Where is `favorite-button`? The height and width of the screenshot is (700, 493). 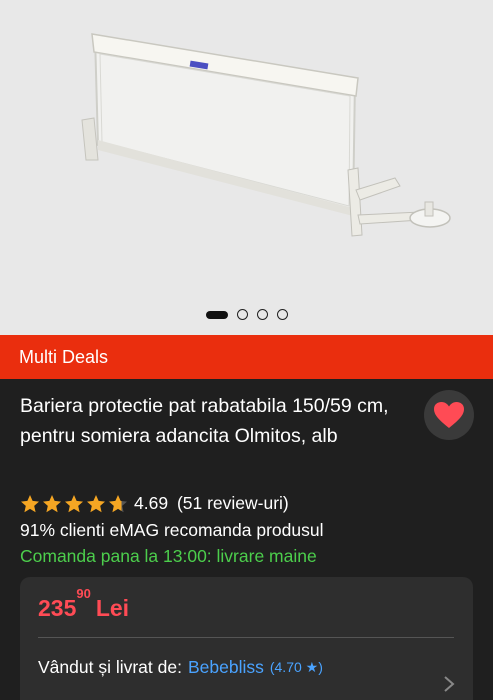
favorite-button is located at coordinates (449, 415).